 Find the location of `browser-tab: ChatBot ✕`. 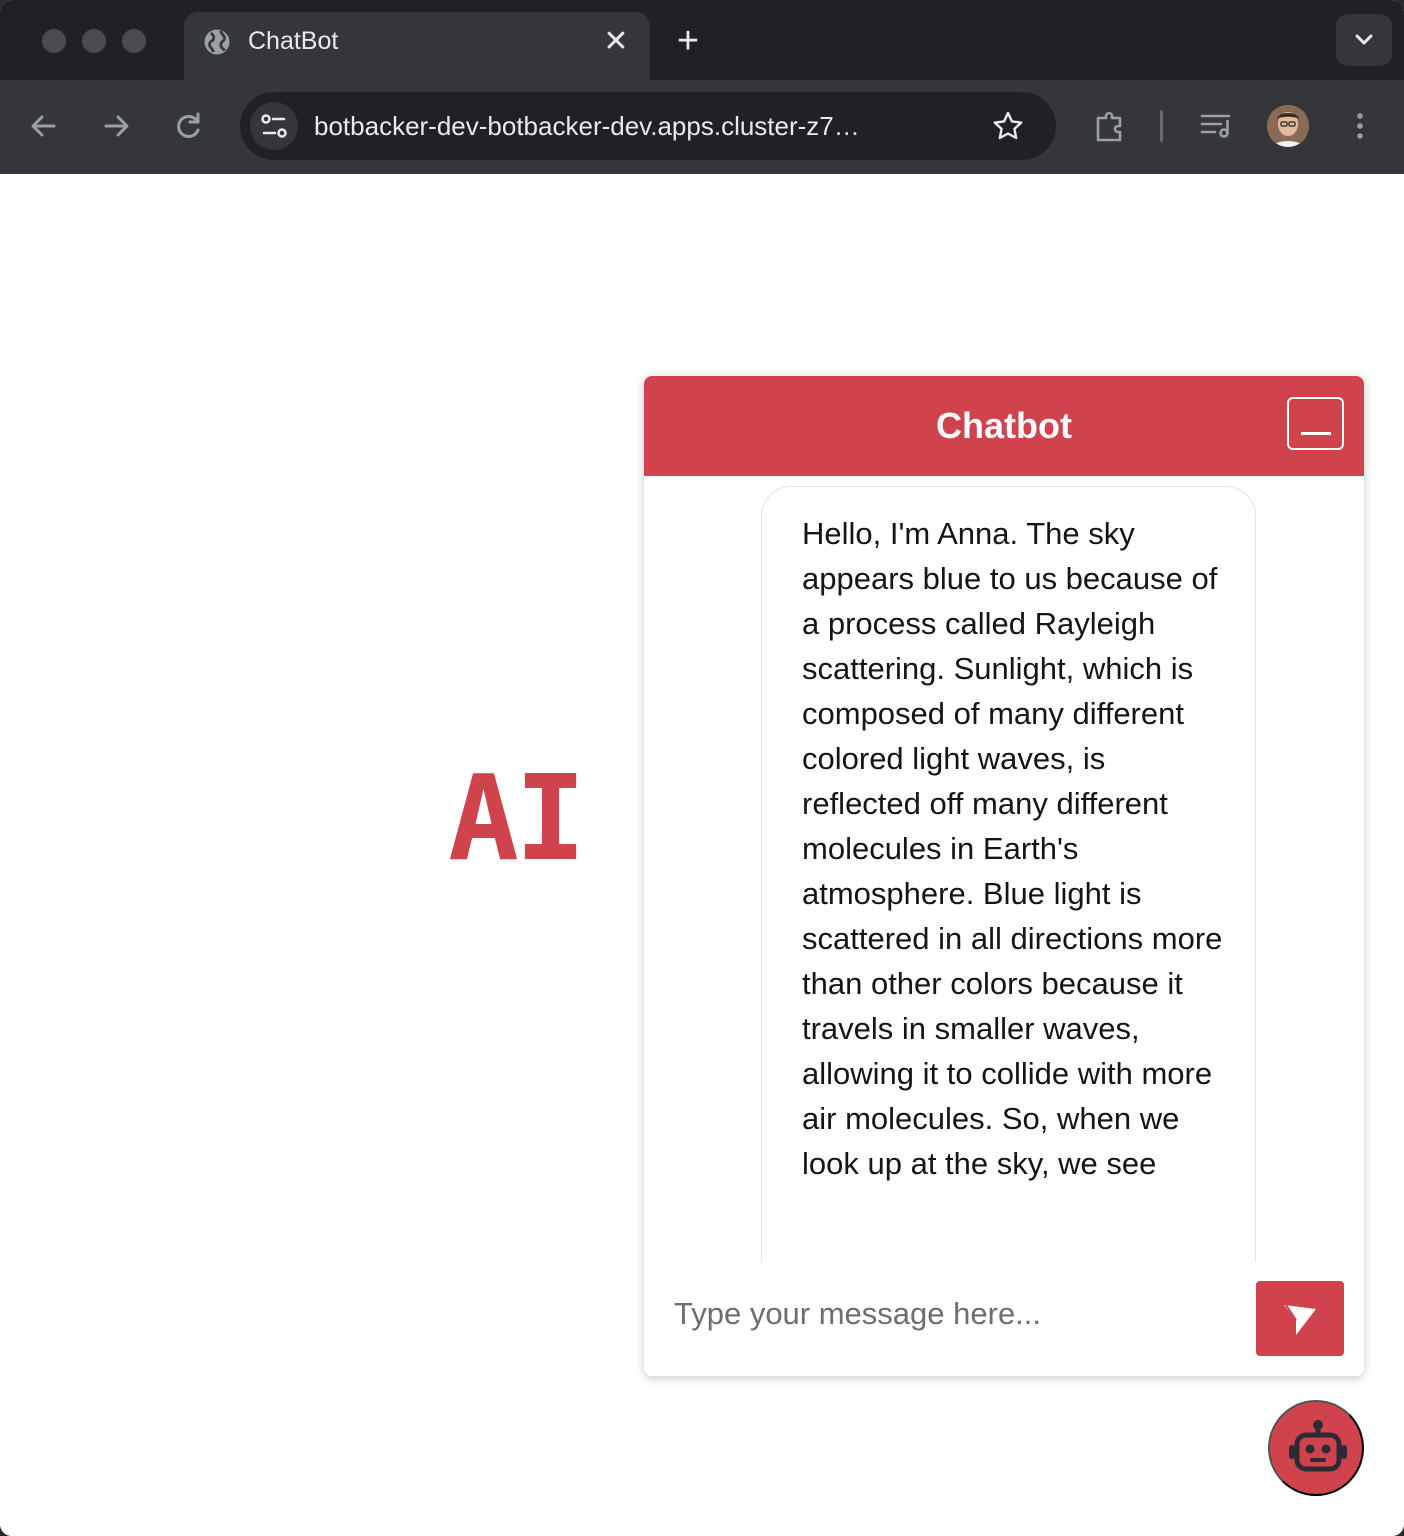

browser-tab: ChatBot ✕ is located at coordinates (417, 46).